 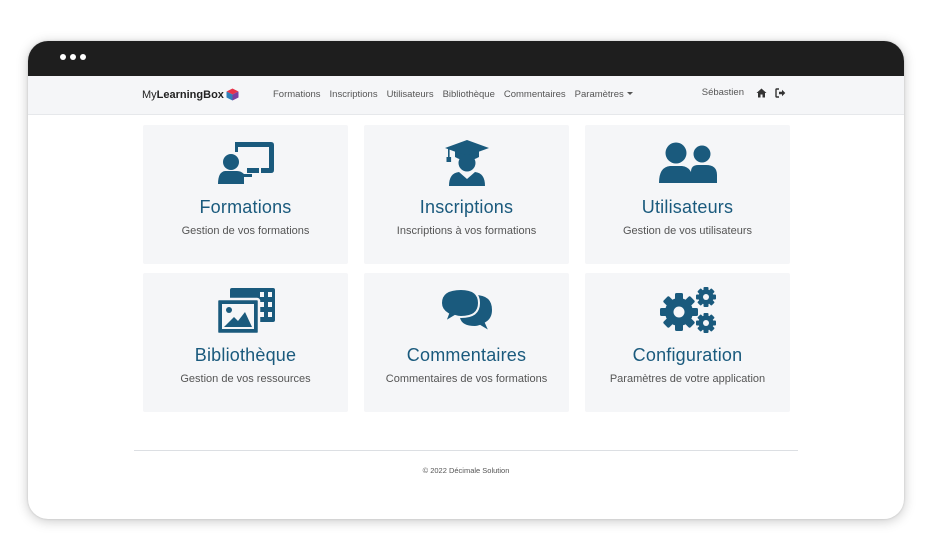 What do you see at coordinates (466, 450) in the screenshot?
I see `footer-divider` at bounding box center [466, 450].